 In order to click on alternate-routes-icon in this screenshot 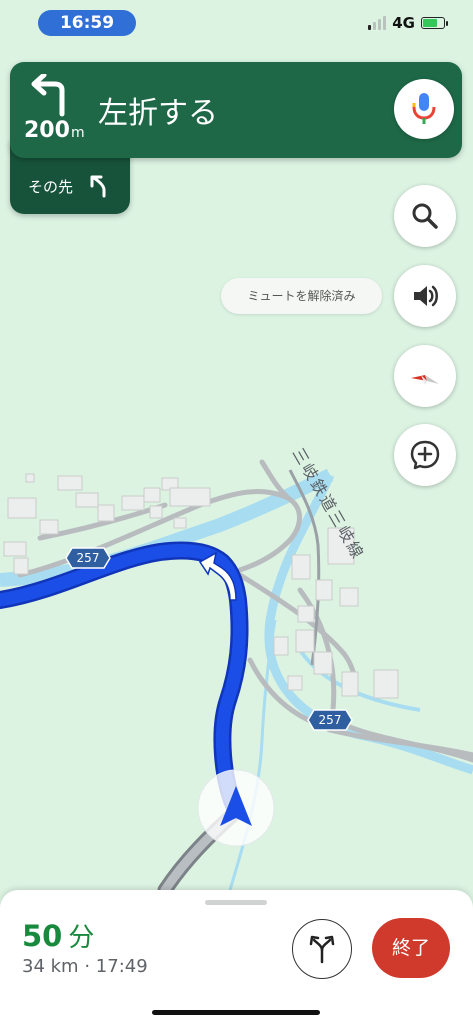, I will do `click(322, 949)`.